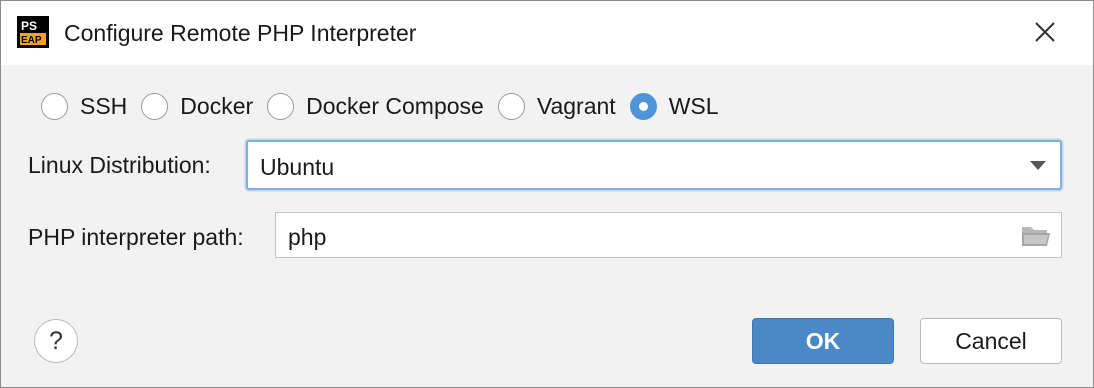 The height and width of the screenshot is (388, 1094). I want to click on radio-button-docker-compose, so click(281, 106).